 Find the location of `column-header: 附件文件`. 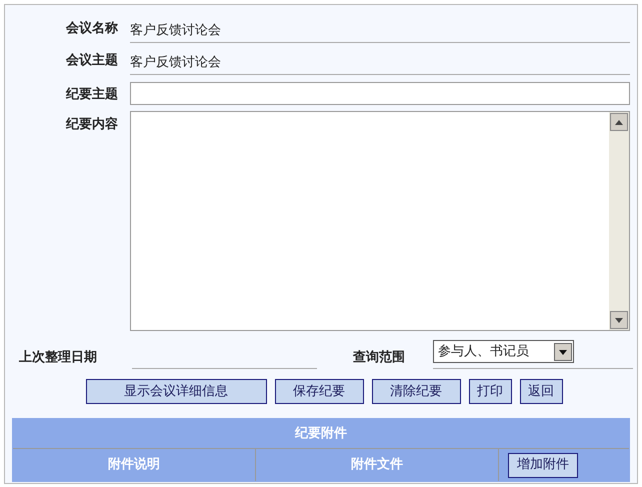

column-header: 附件文件 is located at coordinates (377, 465).